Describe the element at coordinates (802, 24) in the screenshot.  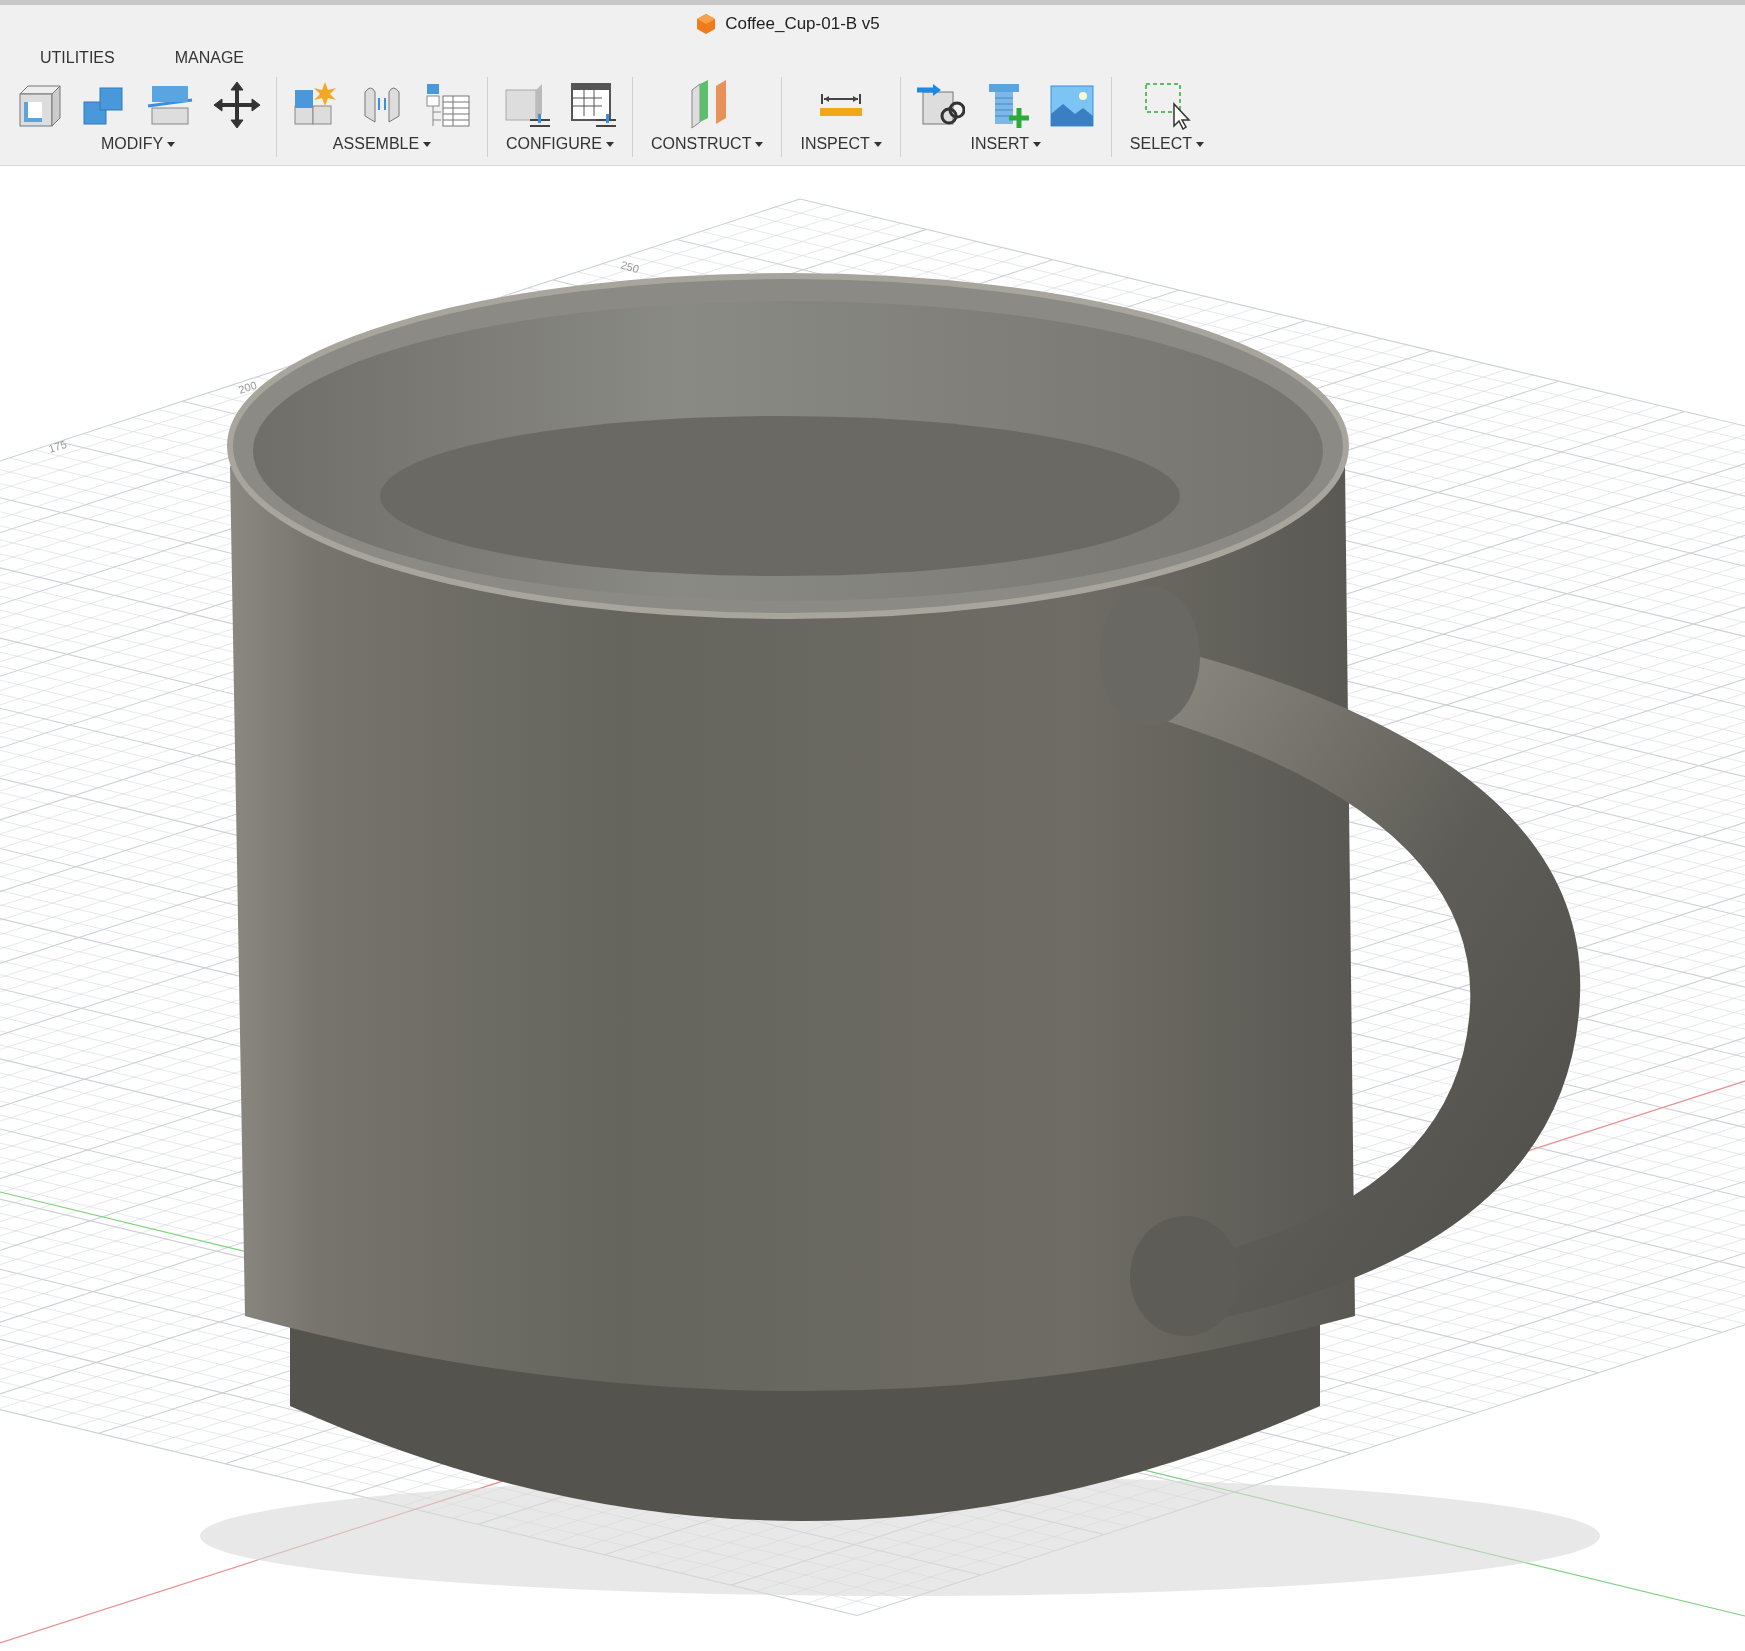
I see `window-title: Coffee_Cup-01-B v5` at that location.